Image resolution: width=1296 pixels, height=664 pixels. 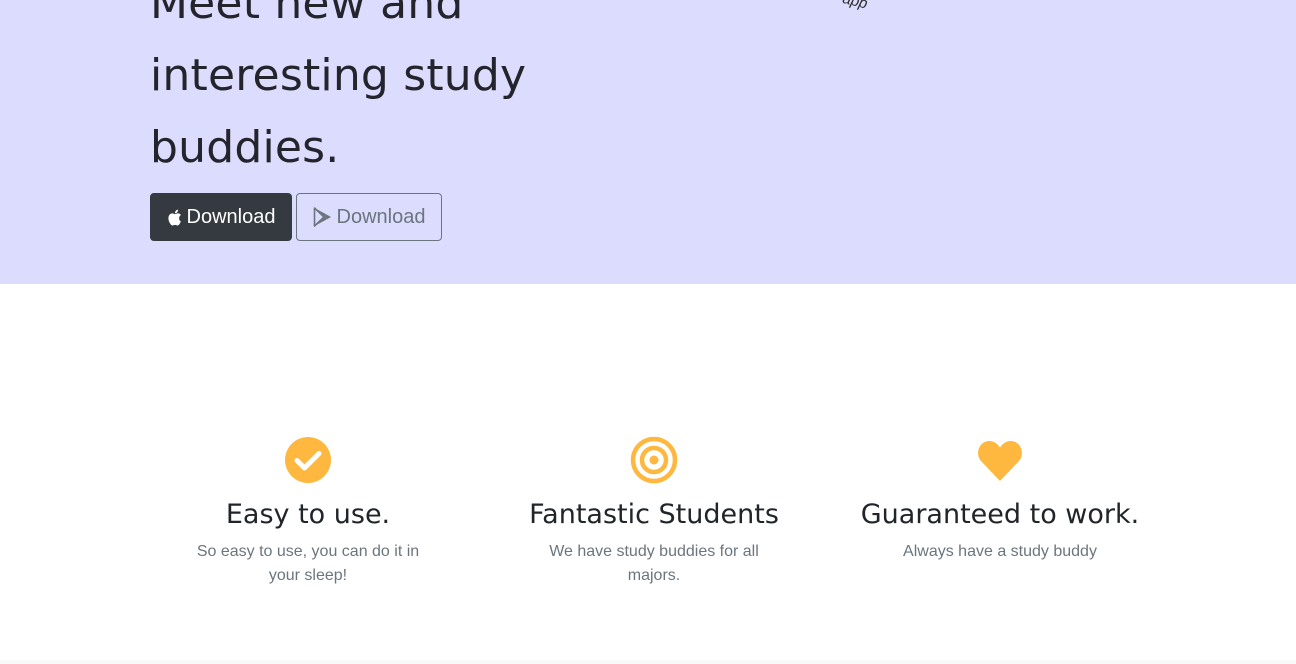 I want to click on feature-title: Guaranteed to work., so click(x=1000, y=514).